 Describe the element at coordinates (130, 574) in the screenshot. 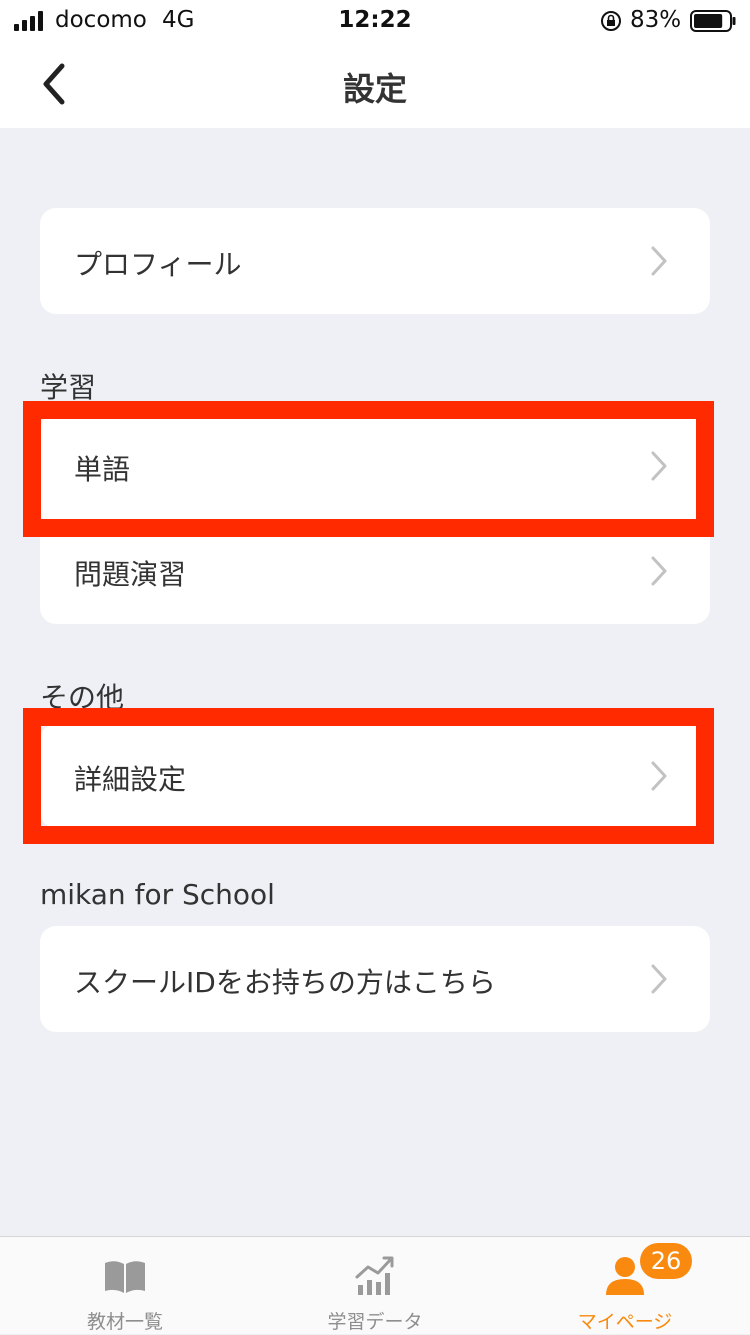

I see `list-item-label: 問題演習` at that location.